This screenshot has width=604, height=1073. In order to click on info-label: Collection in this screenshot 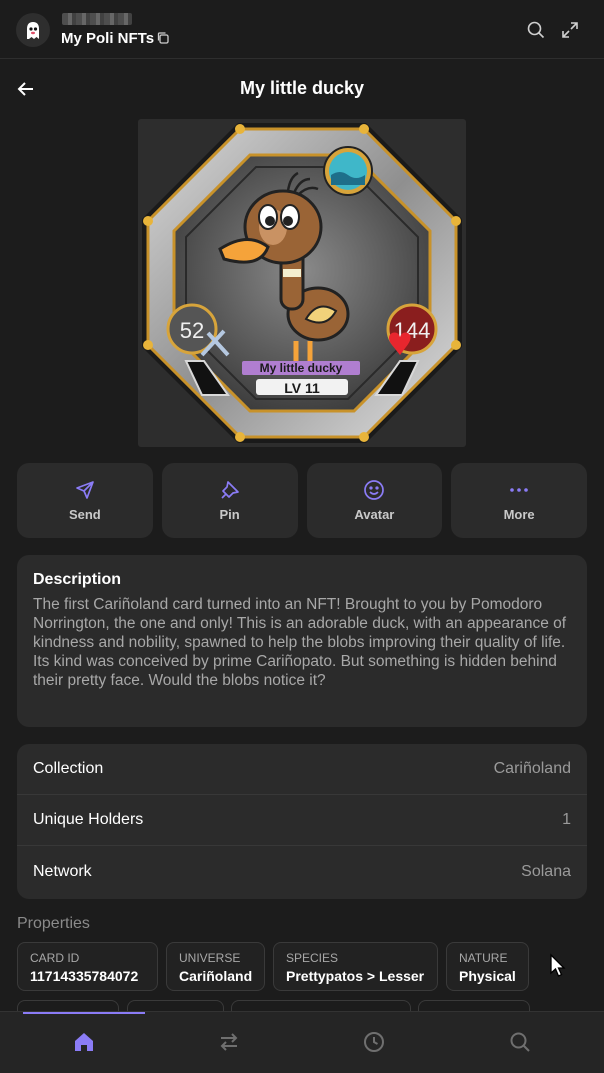, I will do `click(68, 768)`.